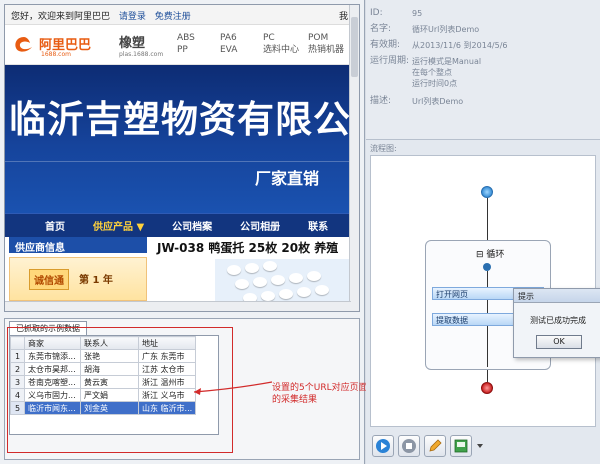 The width and height of the screenshot is (600, 464). What do you see at coordinates (390, 61) in the screenshot?
I see `prop-label-schedule: 运行周期:` at bounding box center [390, 61].